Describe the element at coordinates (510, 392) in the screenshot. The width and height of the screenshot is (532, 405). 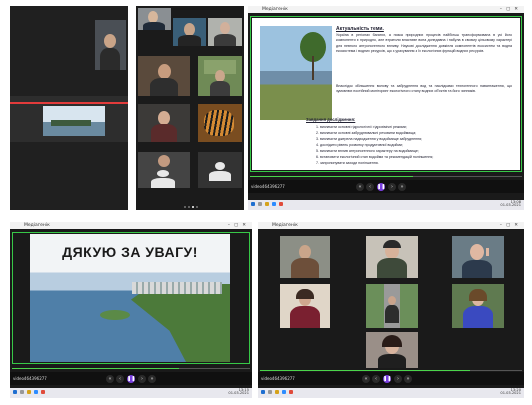
I see `taskbar-clock: 13:20 01.03.2021` at that location.